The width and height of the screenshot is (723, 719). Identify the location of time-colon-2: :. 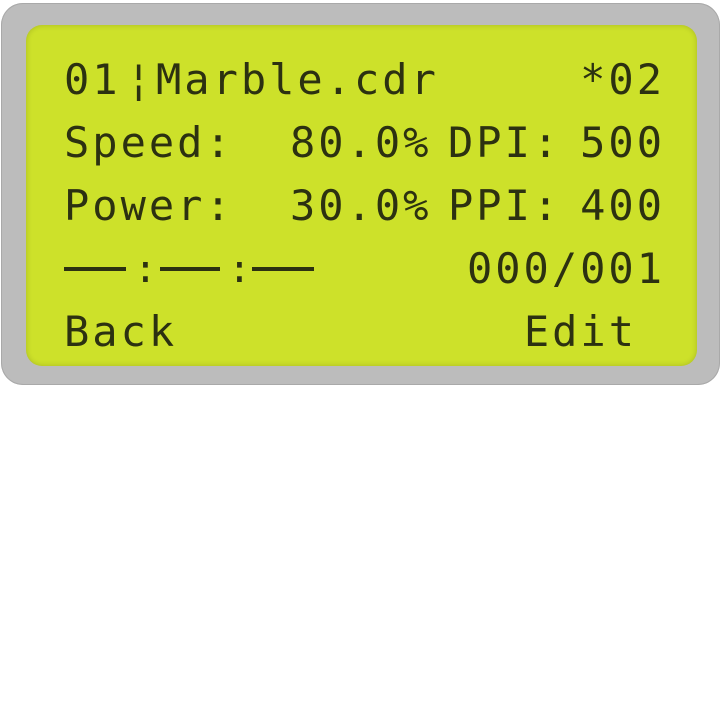
(239, 269).